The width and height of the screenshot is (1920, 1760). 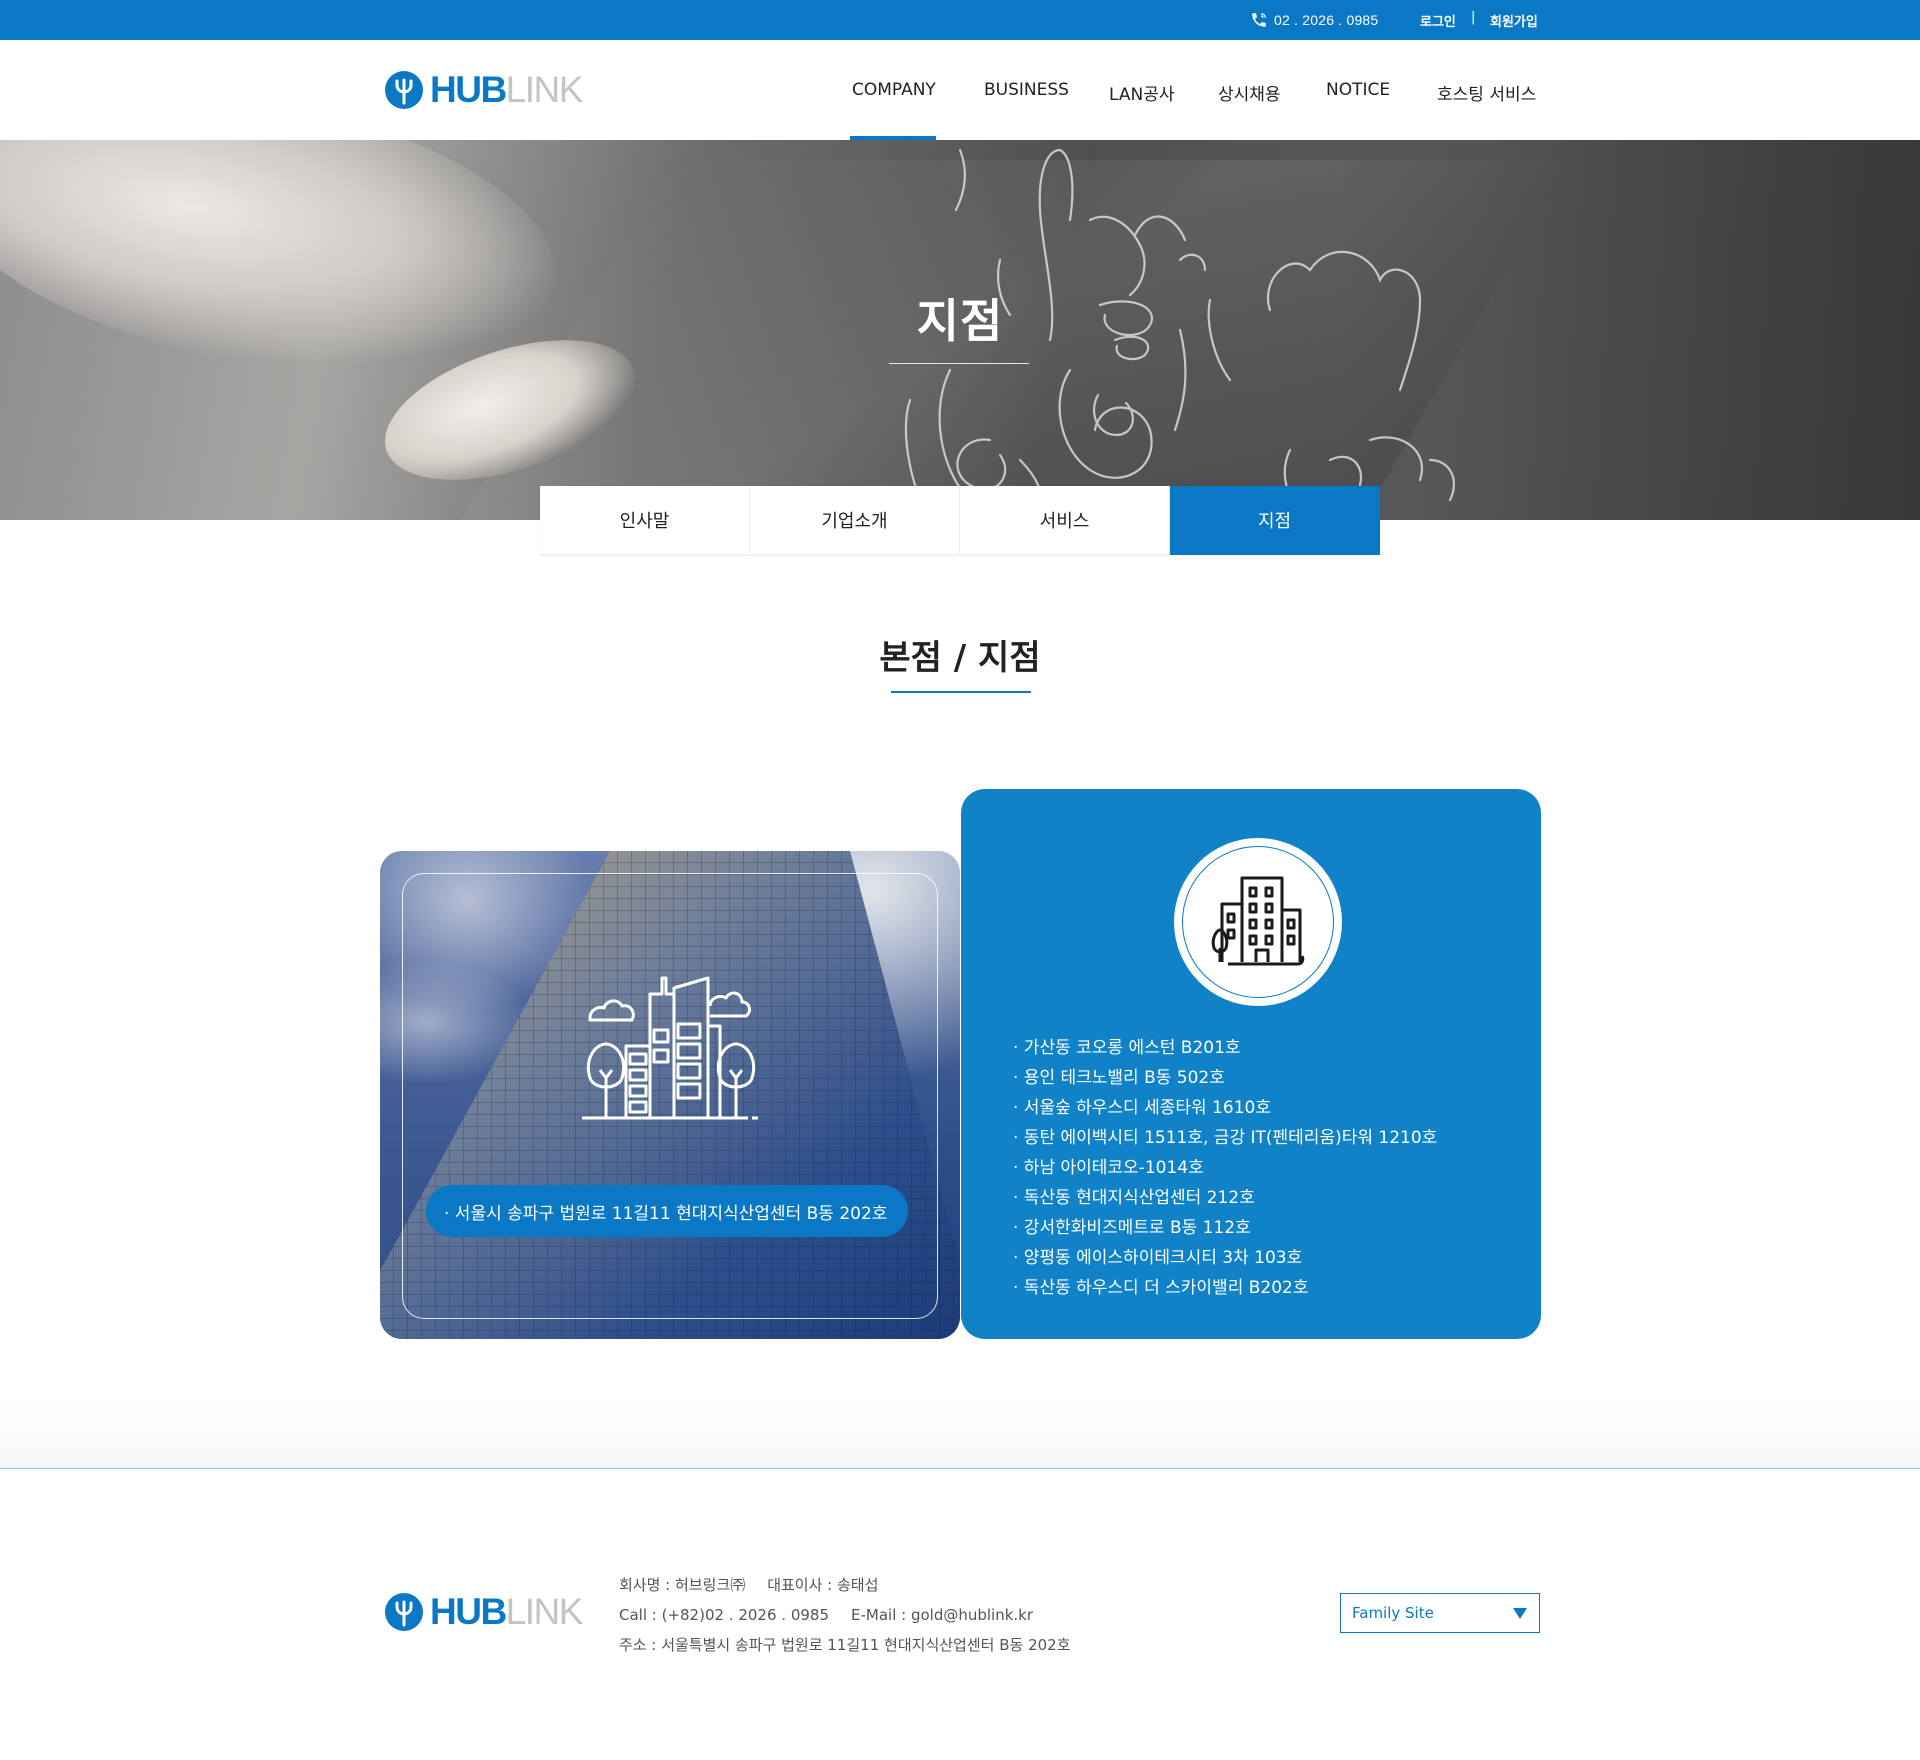 What do you see at coordinates (1326, 20) in the screenshot?
I see `phone-number: 02 . 2026 . 0985` at bounding box center [1326, 20].